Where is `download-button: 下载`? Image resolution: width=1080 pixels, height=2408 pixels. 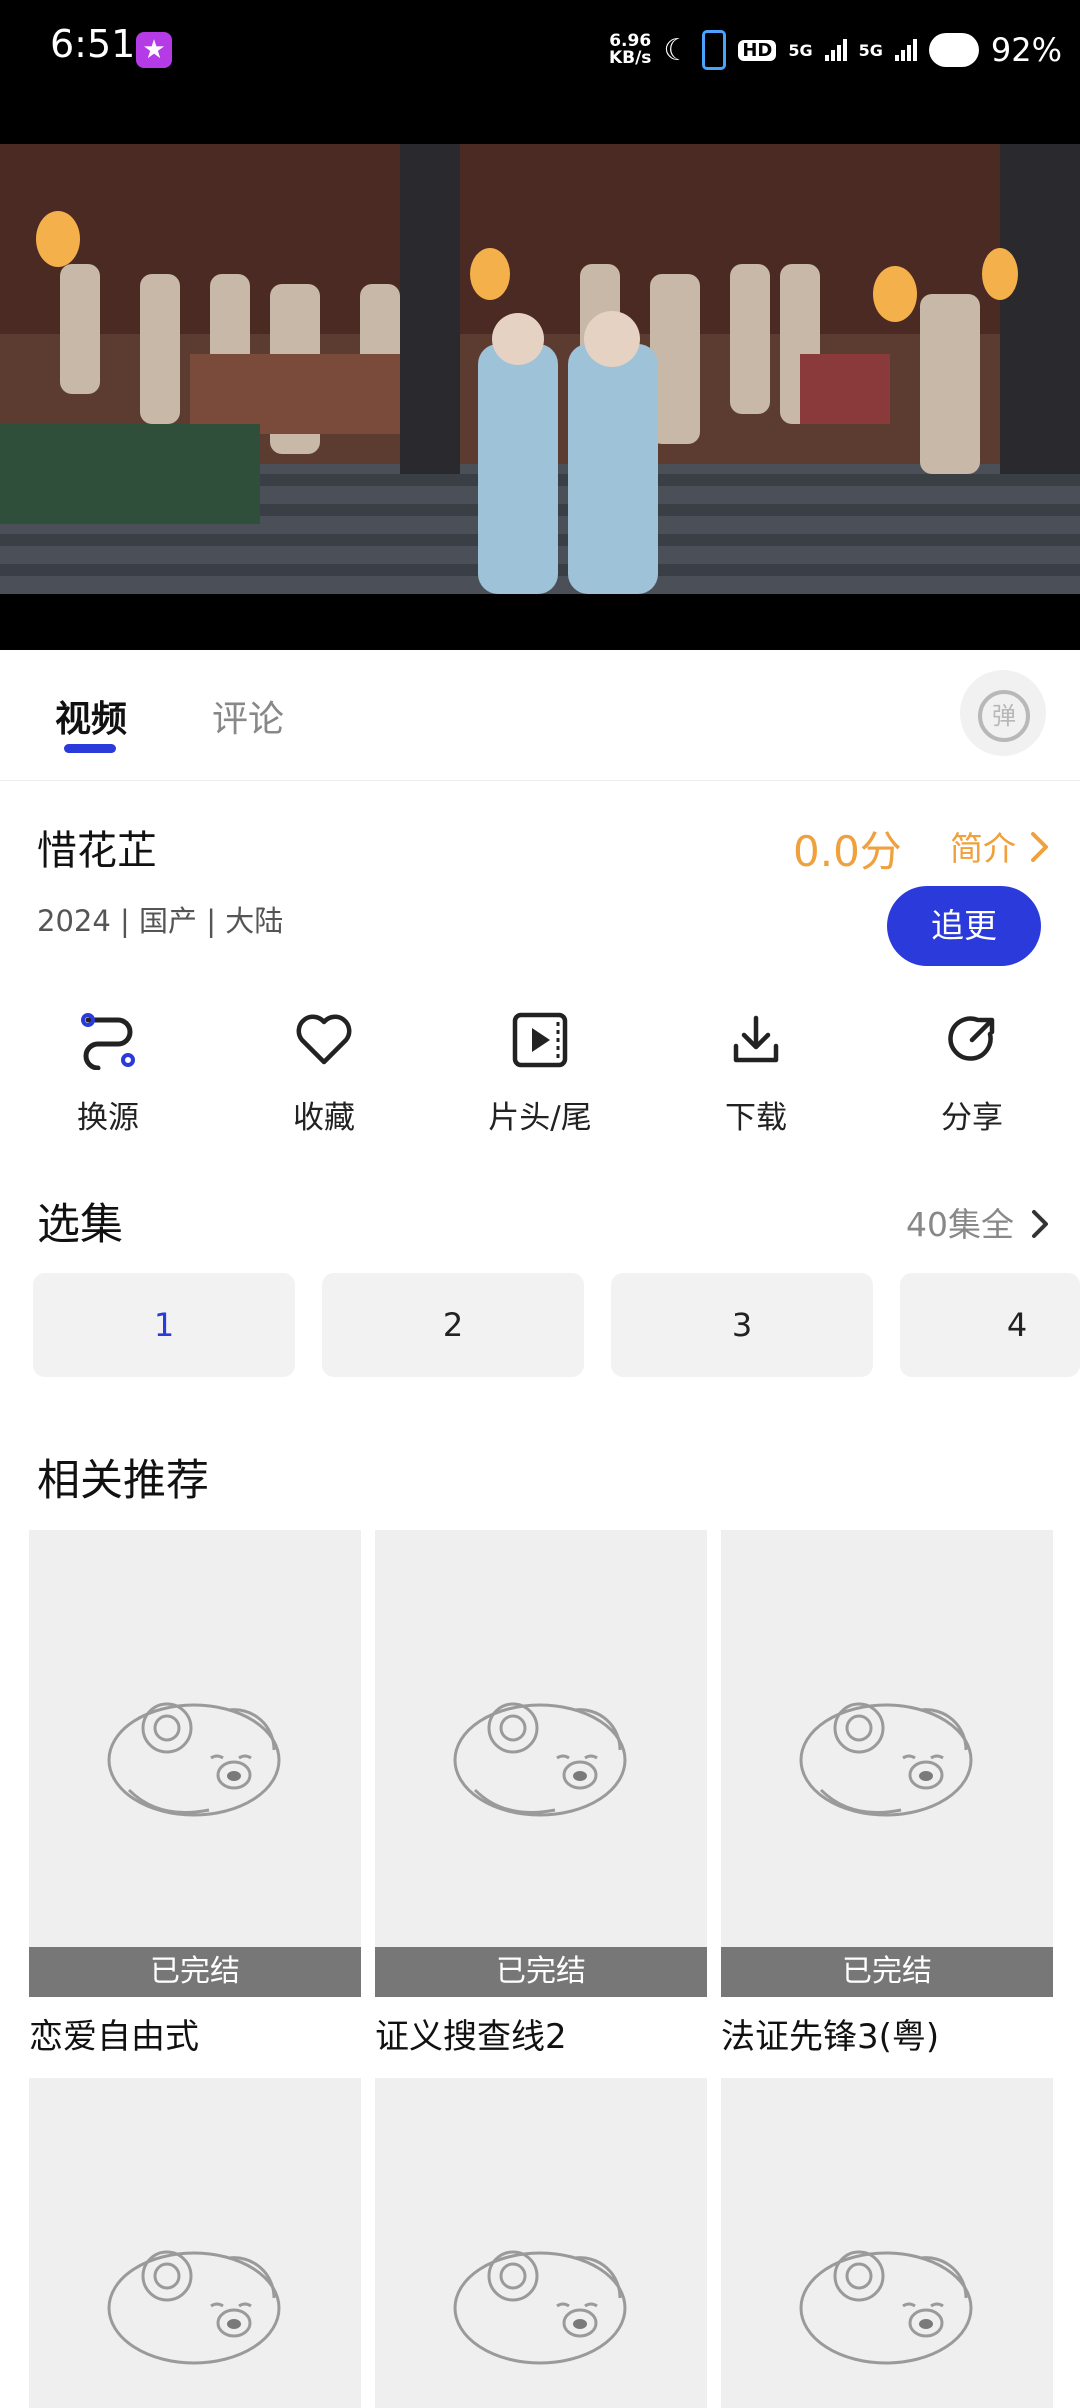 download-button: 下载 is located at coordinates (756, 1073).